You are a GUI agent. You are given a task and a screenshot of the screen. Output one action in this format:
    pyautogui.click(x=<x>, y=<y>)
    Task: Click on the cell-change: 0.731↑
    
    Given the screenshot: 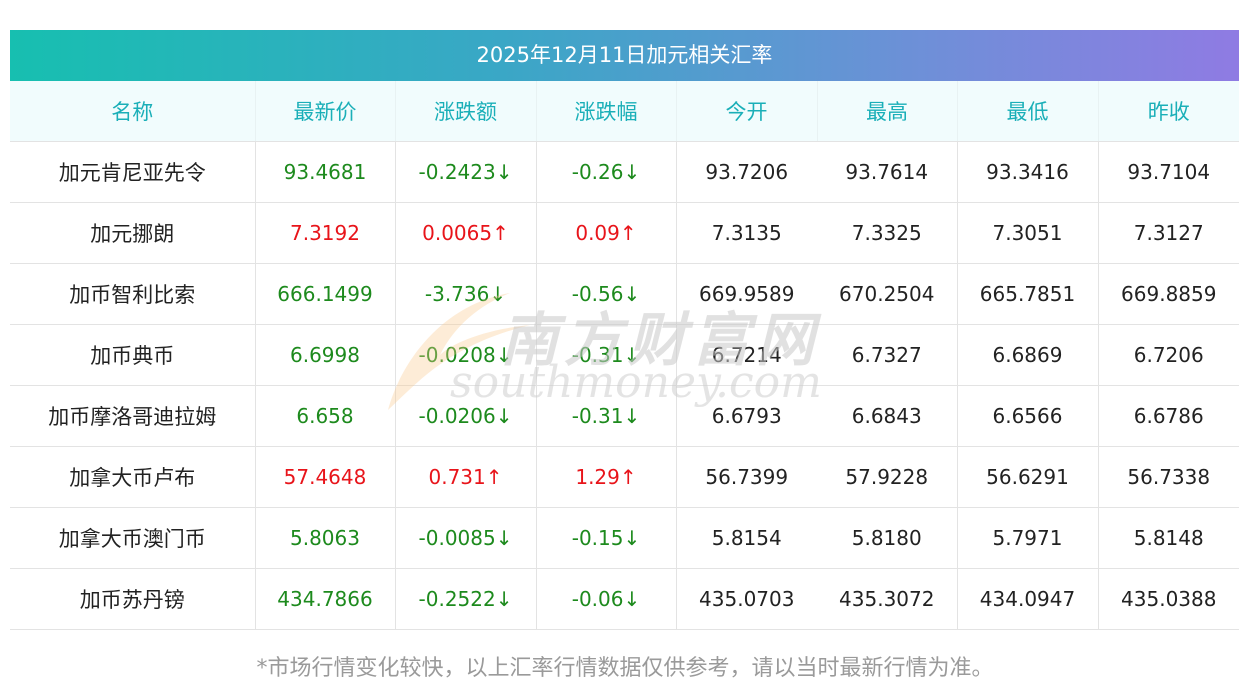 What is the action you would take?
    pyautogui.click(x=465, y=477)
    